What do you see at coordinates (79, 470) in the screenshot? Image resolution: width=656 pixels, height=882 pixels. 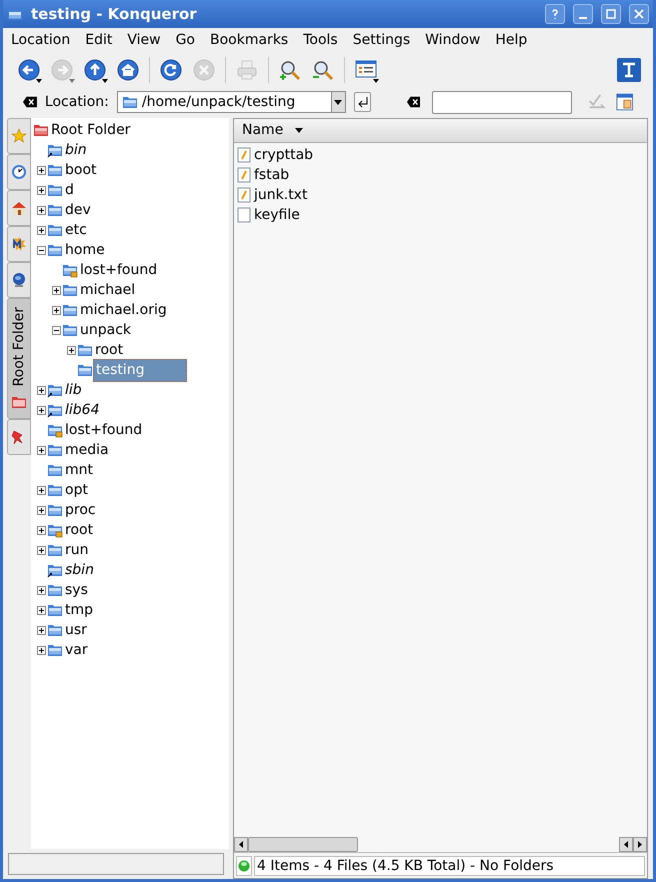 I see `tree-item: mnt` at bounding box center [79, 470].